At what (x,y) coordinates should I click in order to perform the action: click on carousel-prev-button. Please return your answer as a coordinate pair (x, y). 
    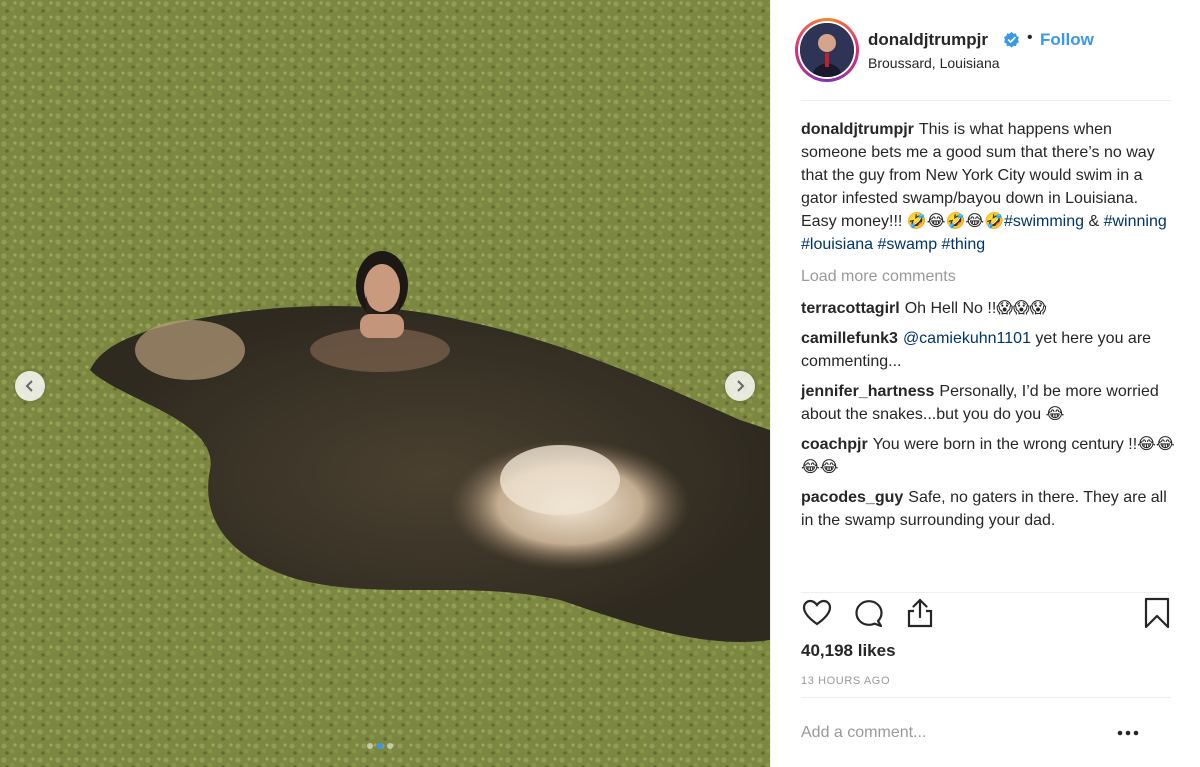
    Looking at the image, I should click on (30, 386).